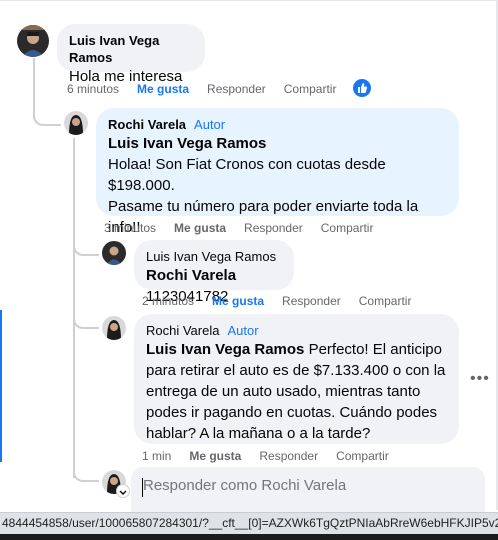 The width and height of the screenshot is (498, 540). I want to click on comment-actions: 1 min Me gusta Responder Compartir, so click(274, 456).